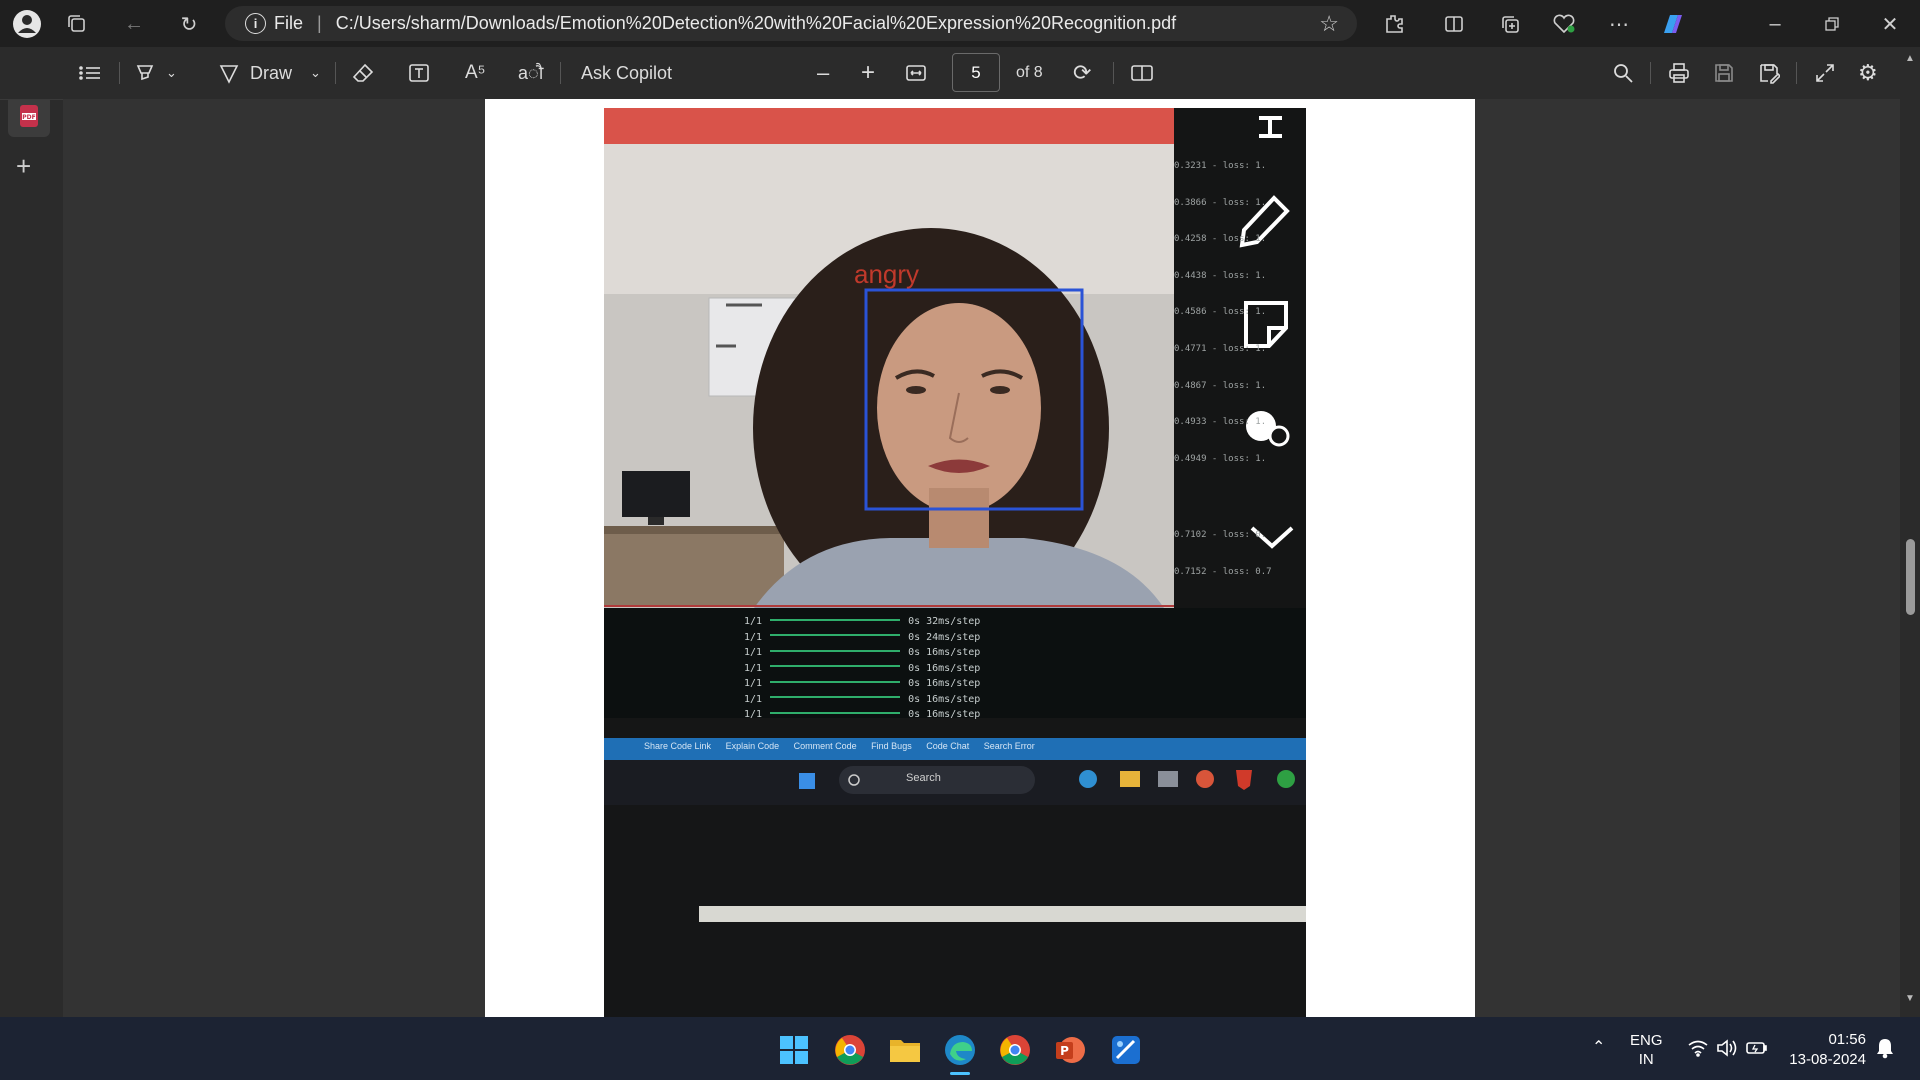  I want to click on highlight-dropdown-icon: ⌄, so click(171, 73).